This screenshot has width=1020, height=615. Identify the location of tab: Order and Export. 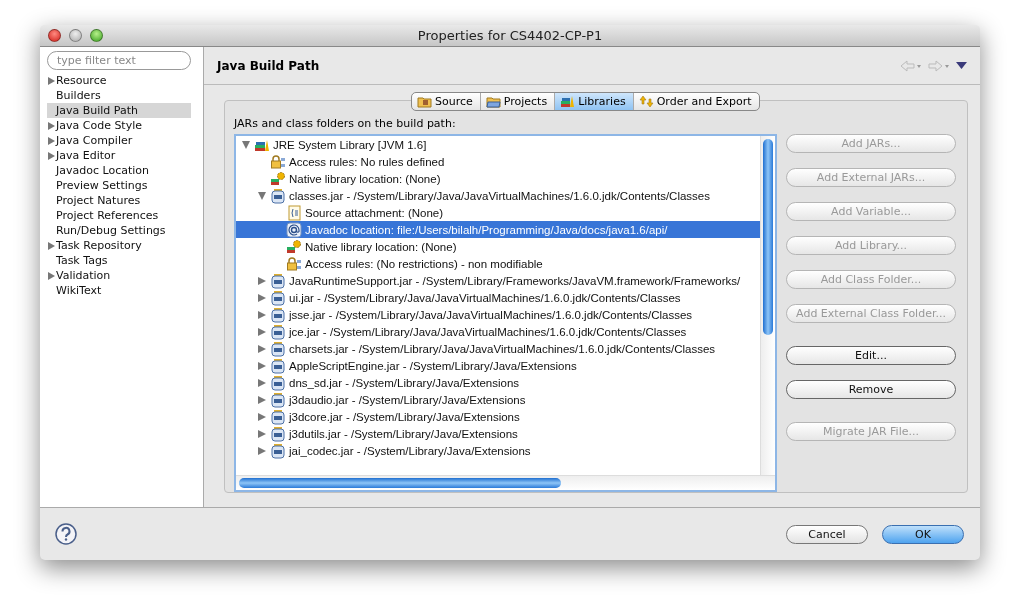
(695, 101).